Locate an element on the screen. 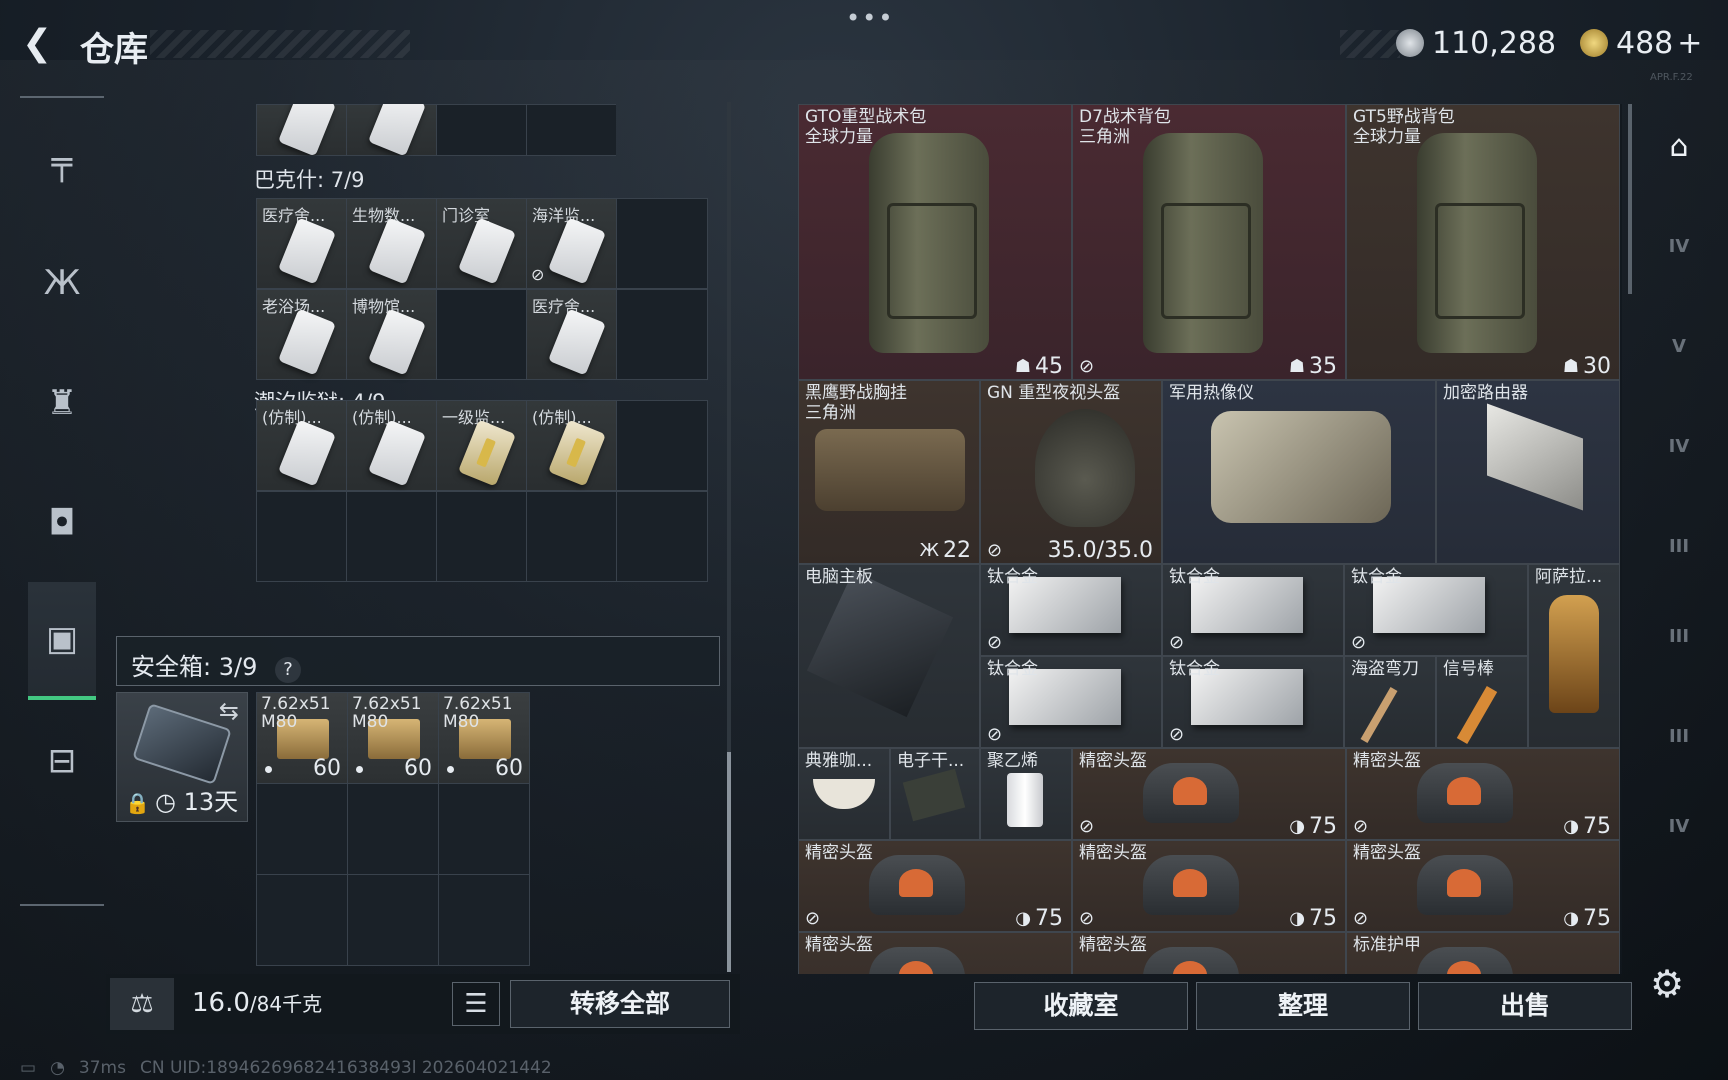 The width and height of the screenshot is (1728, 1080). sidebar-tab: ▣ is located at coordinates (62, 641).